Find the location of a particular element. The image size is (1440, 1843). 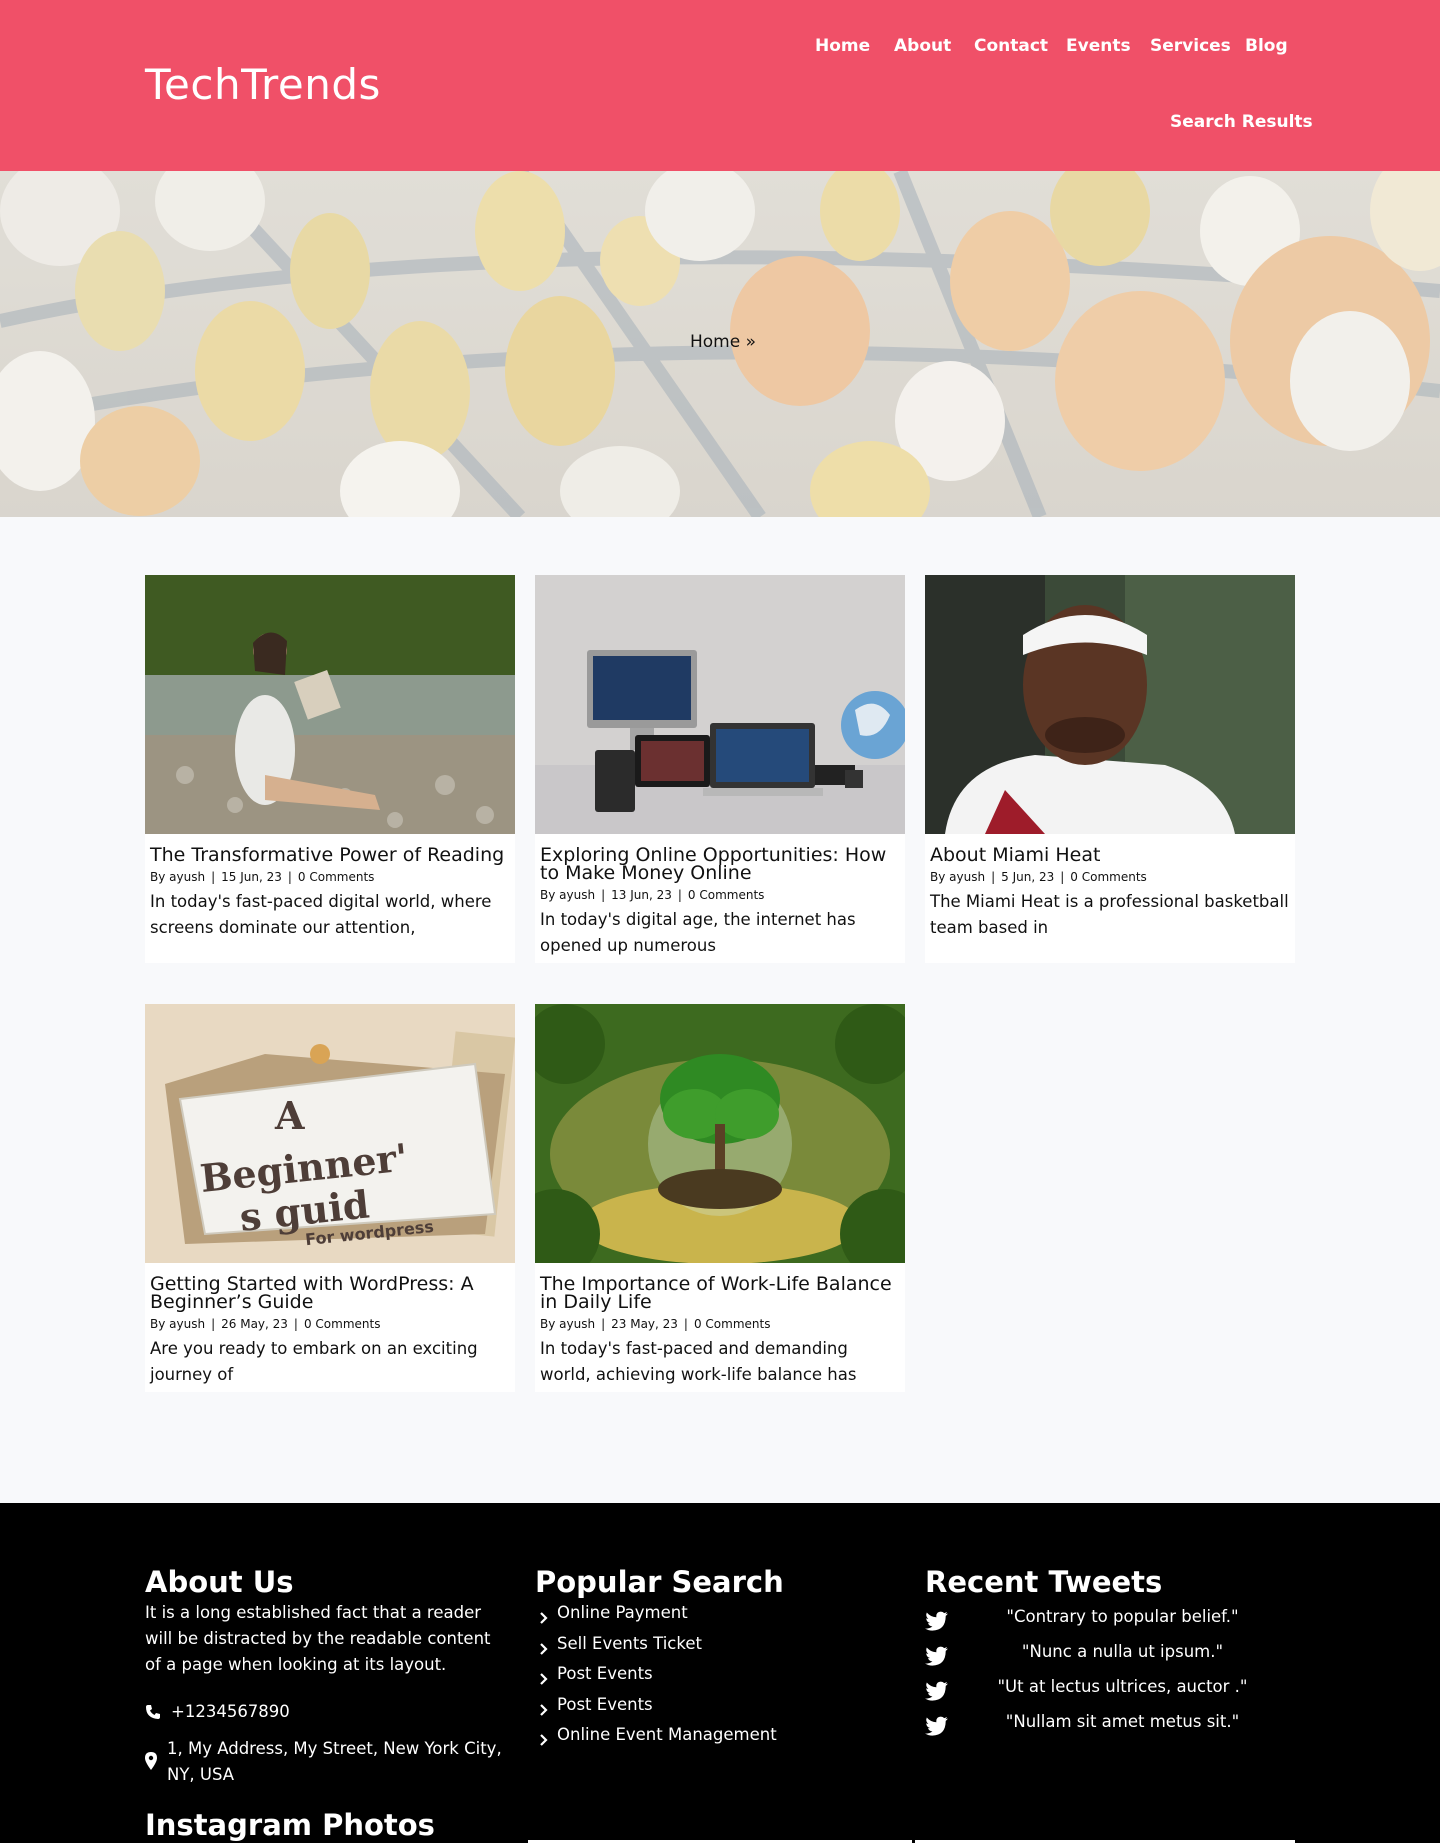

nav-services: Services is located at coordinates (1190, 46).